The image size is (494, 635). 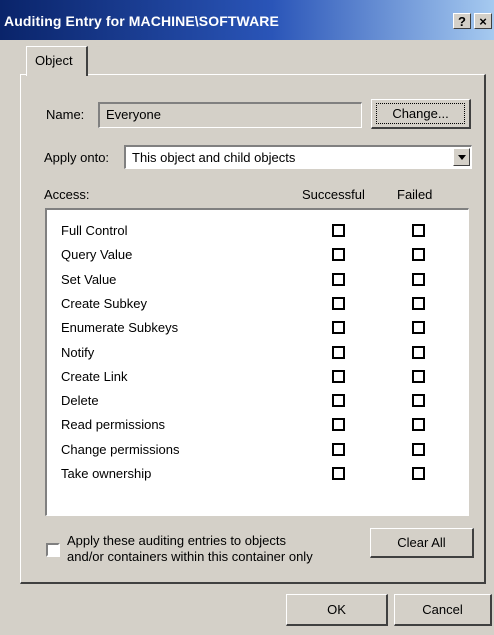 I want to click on apply-checkbox-line1: Apply these auditing entries to objects, so click(x=176, y=540).